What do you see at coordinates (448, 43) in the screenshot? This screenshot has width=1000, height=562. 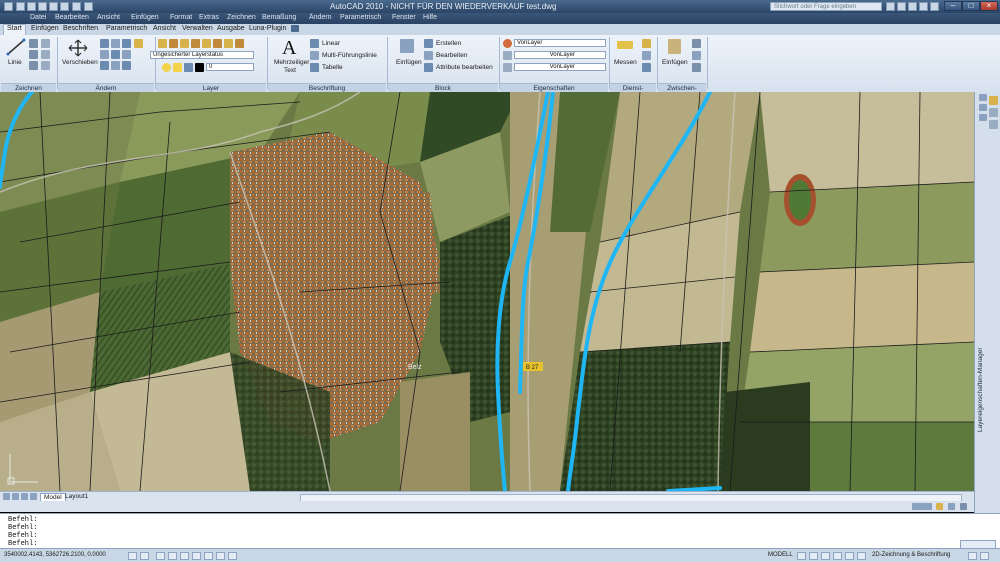 I see `create-label: Erstellen` at bounding box center [448, 43].